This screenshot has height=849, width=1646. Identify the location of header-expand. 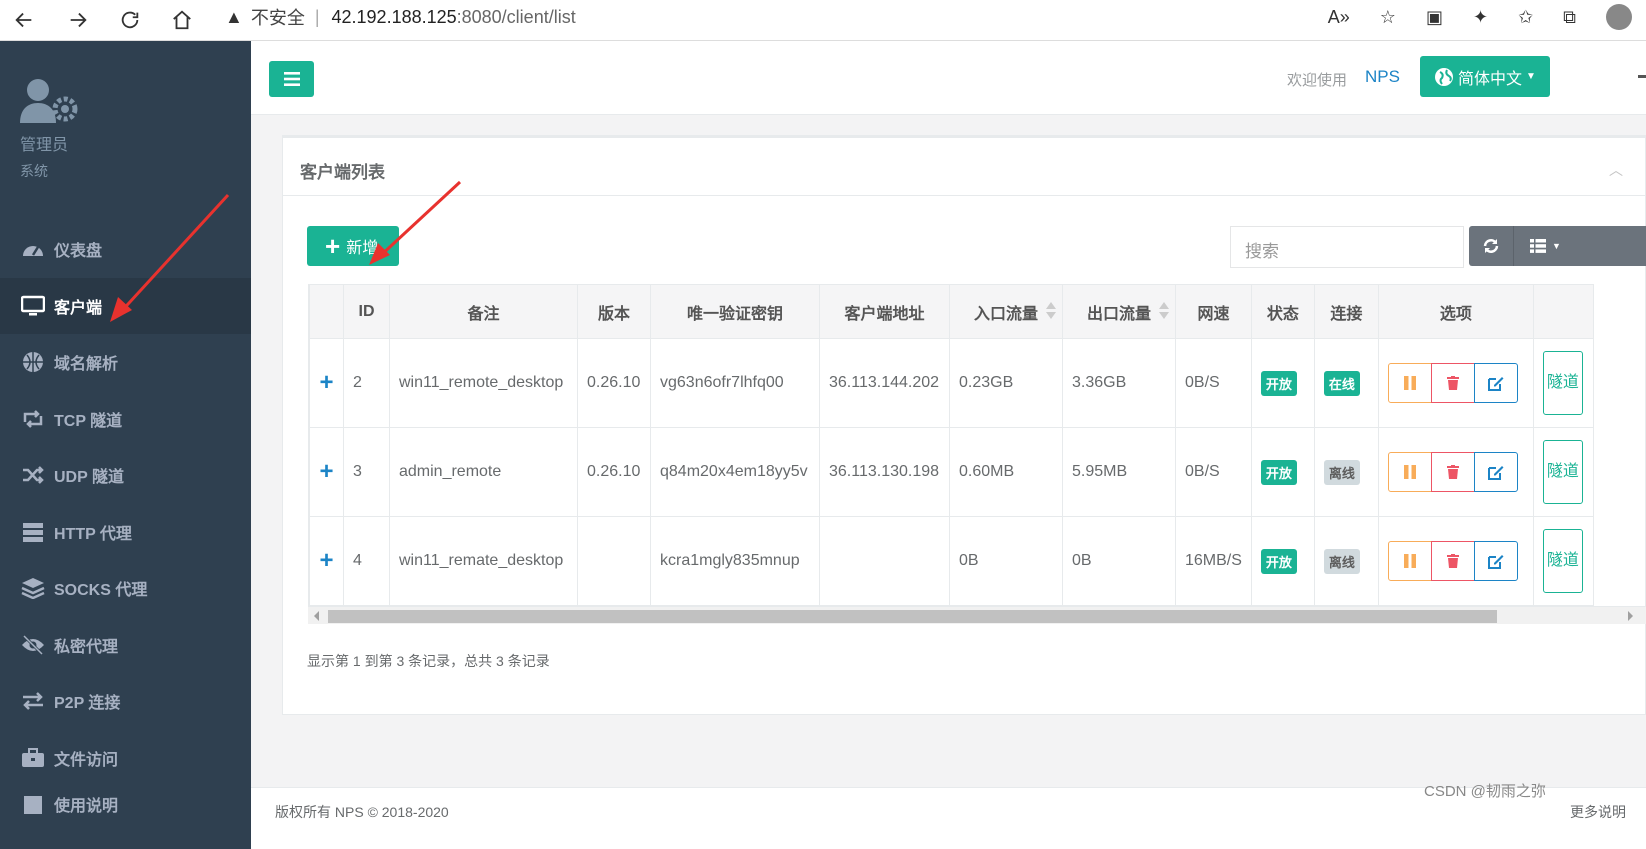
(326, 311).